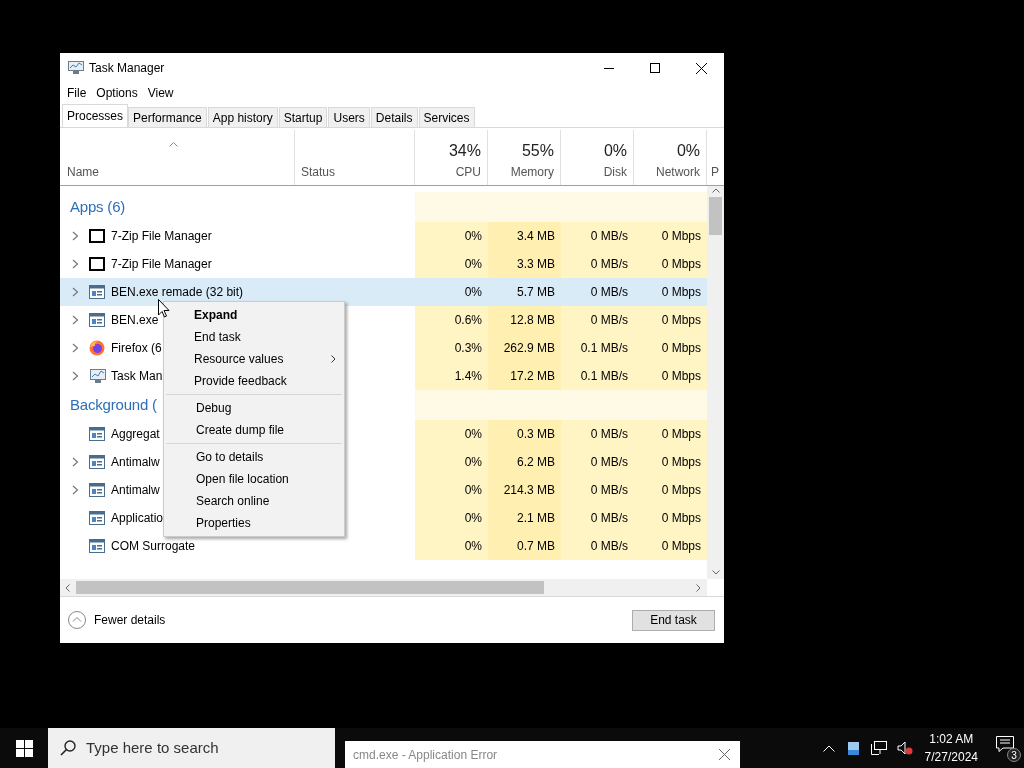  What do you see at coordinates (451, 320) in the screenshot?
I see `cpu-cell: 0.6%` at bounding box center [451, 320].